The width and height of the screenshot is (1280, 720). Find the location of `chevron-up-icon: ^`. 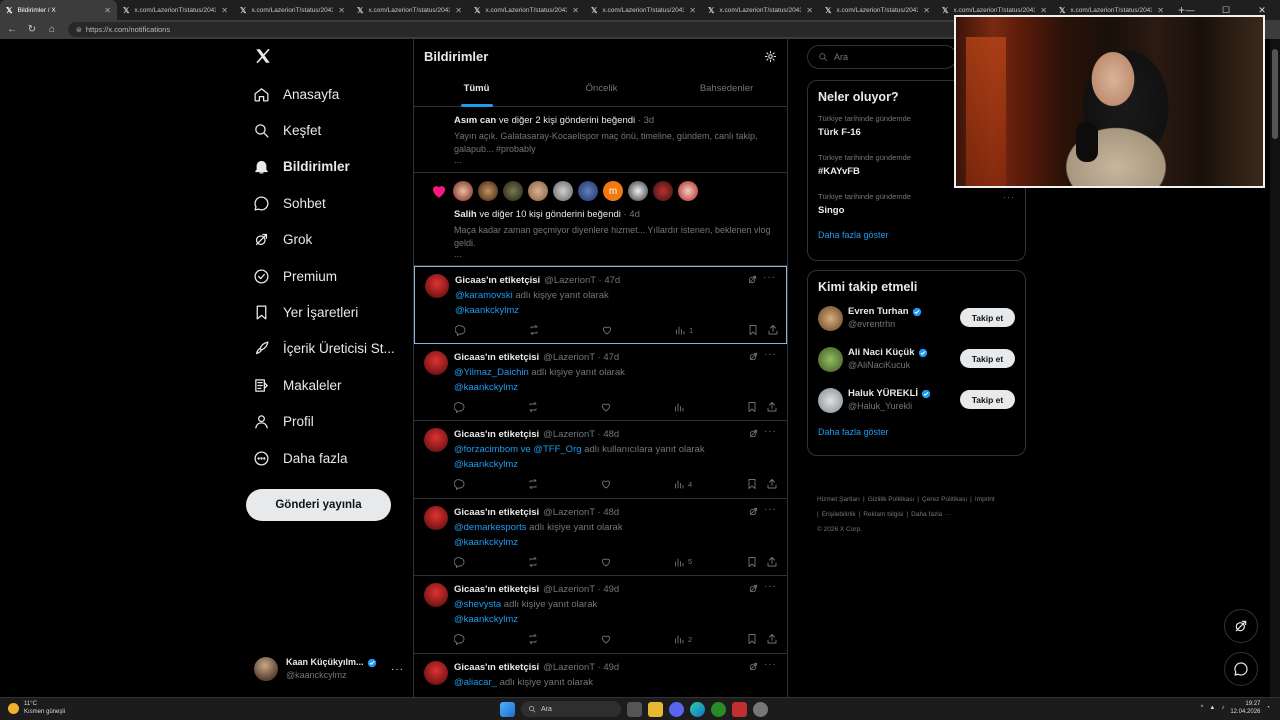

chevron-up-icon: ^ is located at coordinates (1202, 708).